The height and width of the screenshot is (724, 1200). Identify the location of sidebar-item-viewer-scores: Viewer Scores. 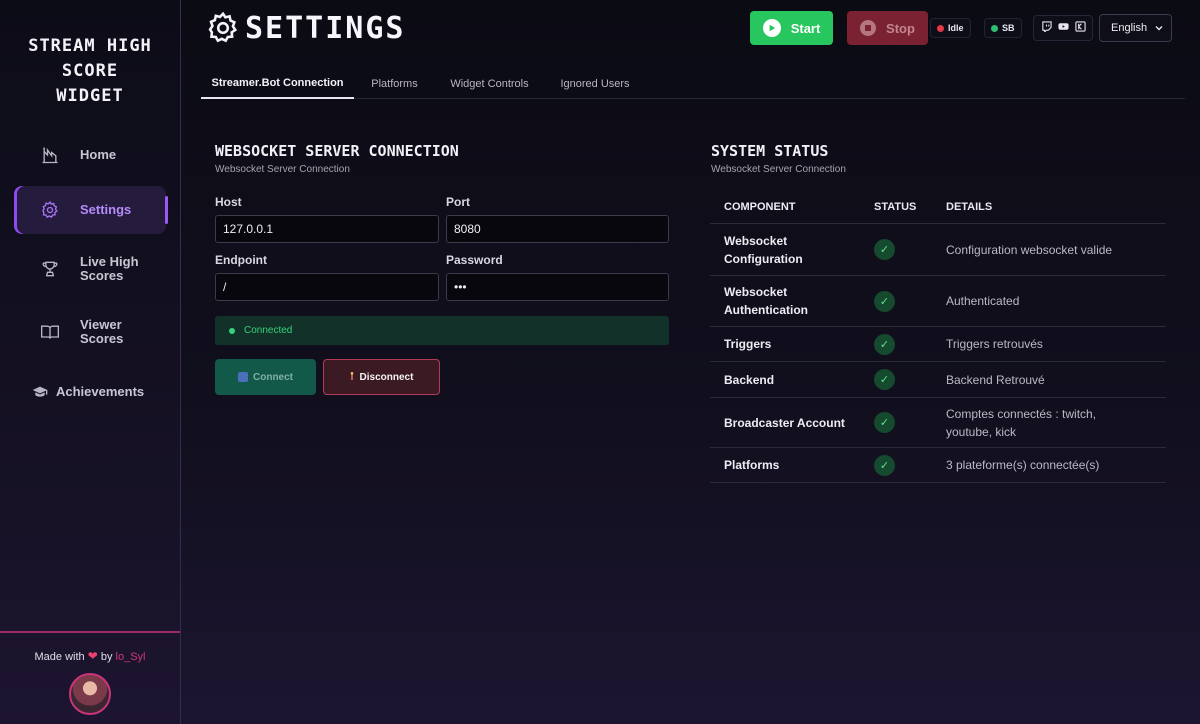
(90, 332).